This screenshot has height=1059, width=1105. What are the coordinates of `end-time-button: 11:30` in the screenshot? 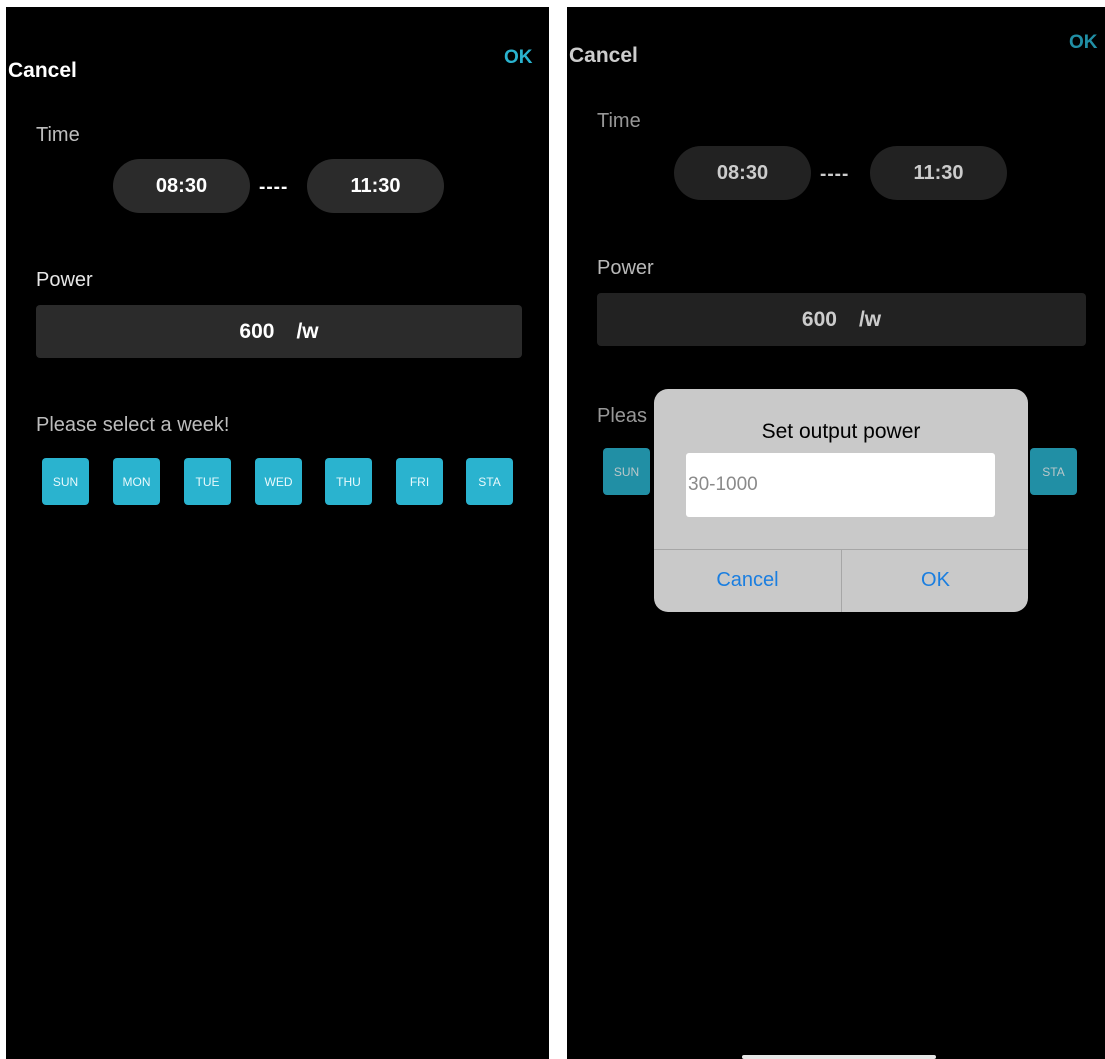 It's located at (375, 186).